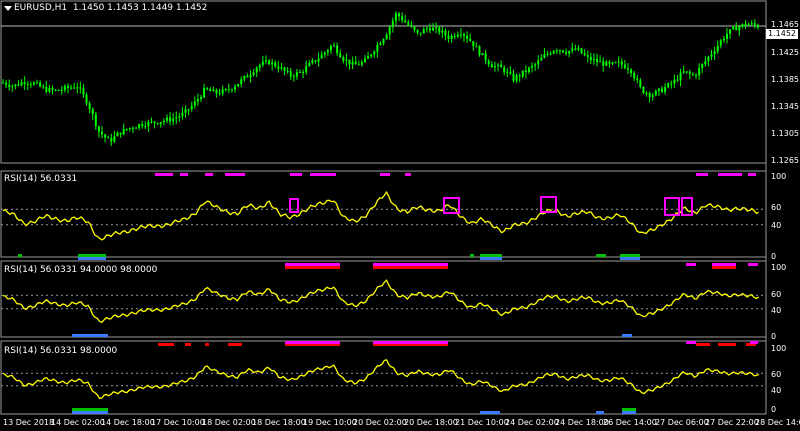 Image resolution: width=800 pixels, height=431 pixels. What do you see at coordinates (785, 79) in the screenshot?
I see `price-label: 1.1385` at bounding box center [785, 79].